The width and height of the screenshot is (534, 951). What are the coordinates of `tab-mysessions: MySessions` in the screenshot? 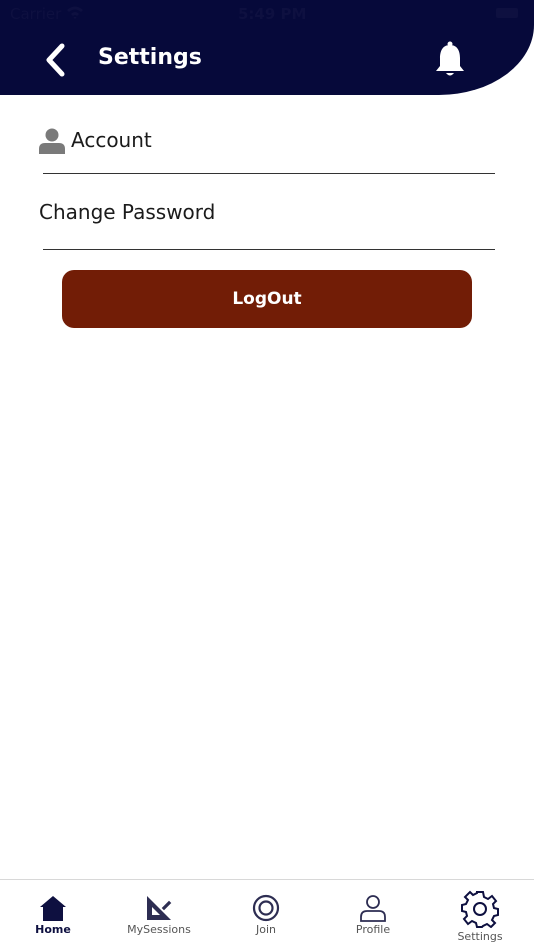 It's located at (159, 915).